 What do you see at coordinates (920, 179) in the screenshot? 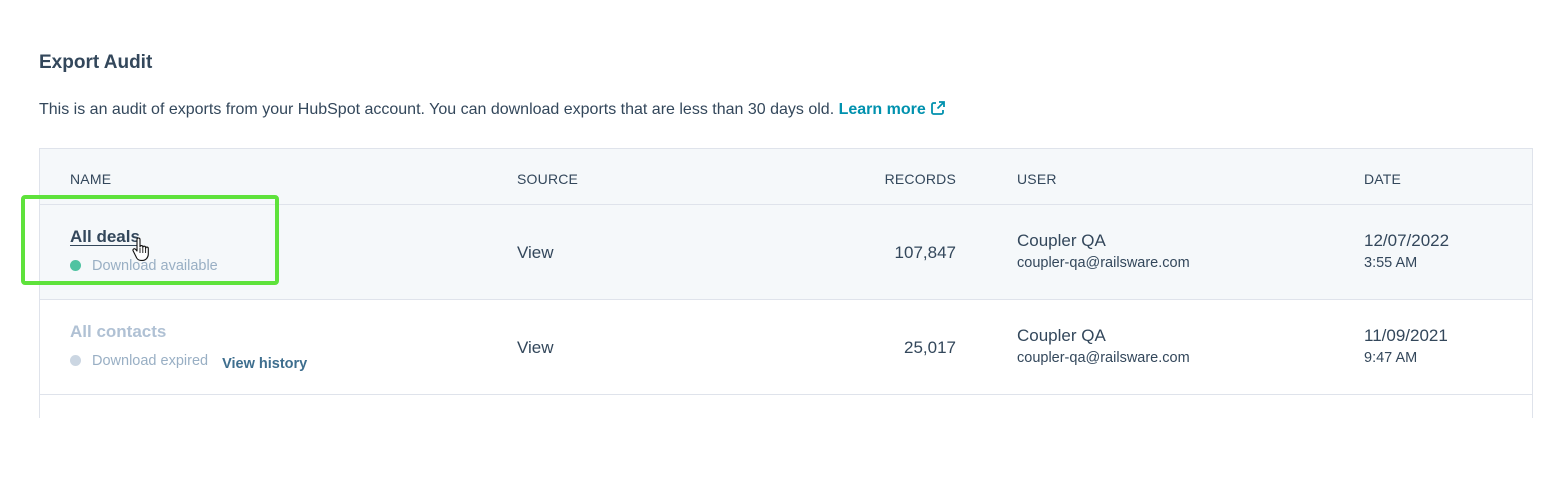
I see `column-header-records: RECORDS` at bounding box center [920, 179].